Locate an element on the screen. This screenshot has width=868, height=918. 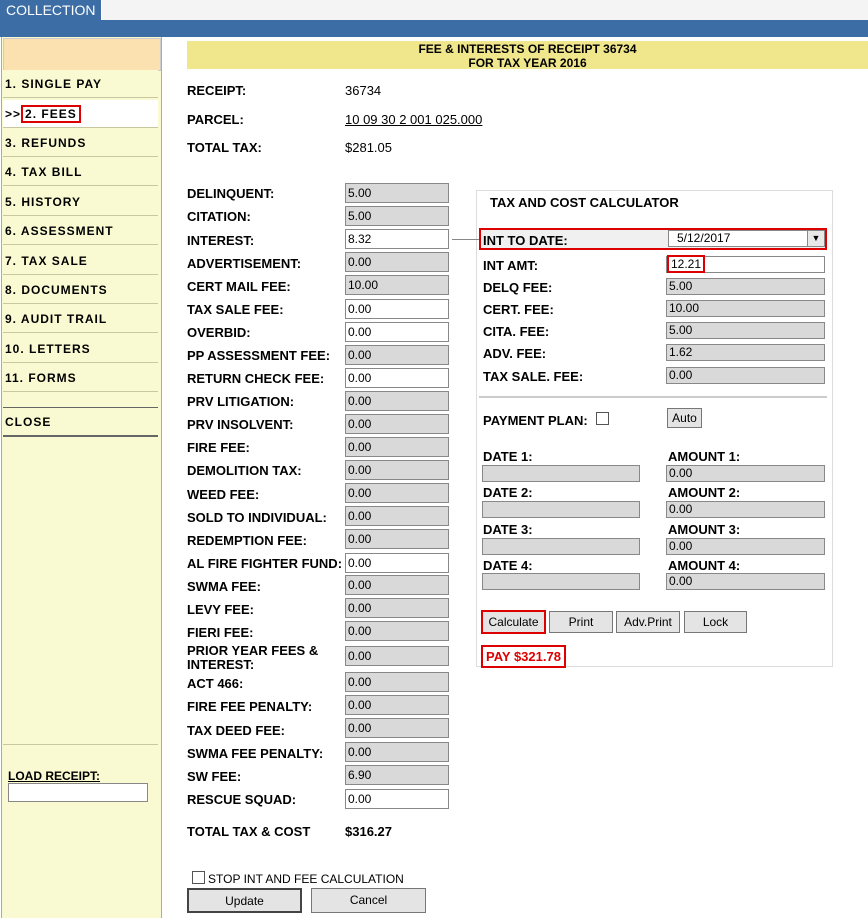
fee-input-tax-sale: 0.00 is located at coordinates (397, 309).